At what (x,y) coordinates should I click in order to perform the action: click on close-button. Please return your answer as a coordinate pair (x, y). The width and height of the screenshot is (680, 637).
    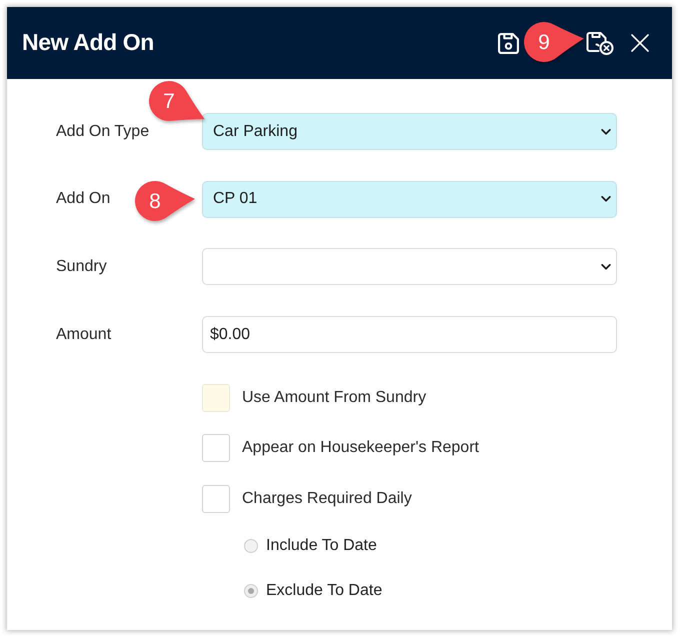
    Looking at the image, I should click on (640, 43).